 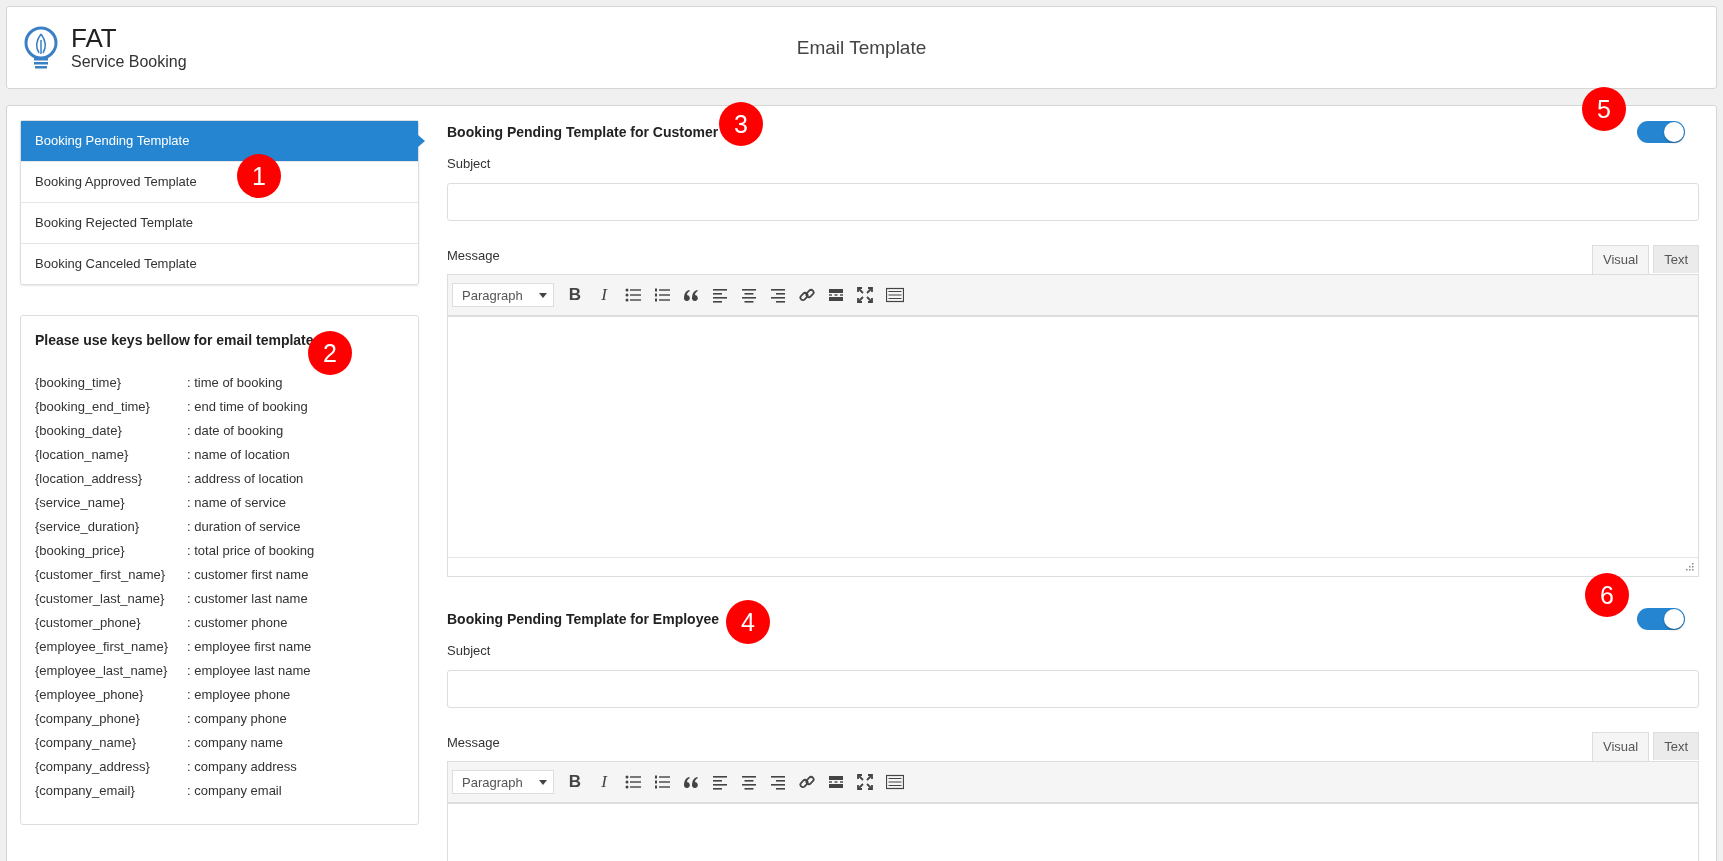 I want to click on key-description: : name of location, so click(x=238, y=454).